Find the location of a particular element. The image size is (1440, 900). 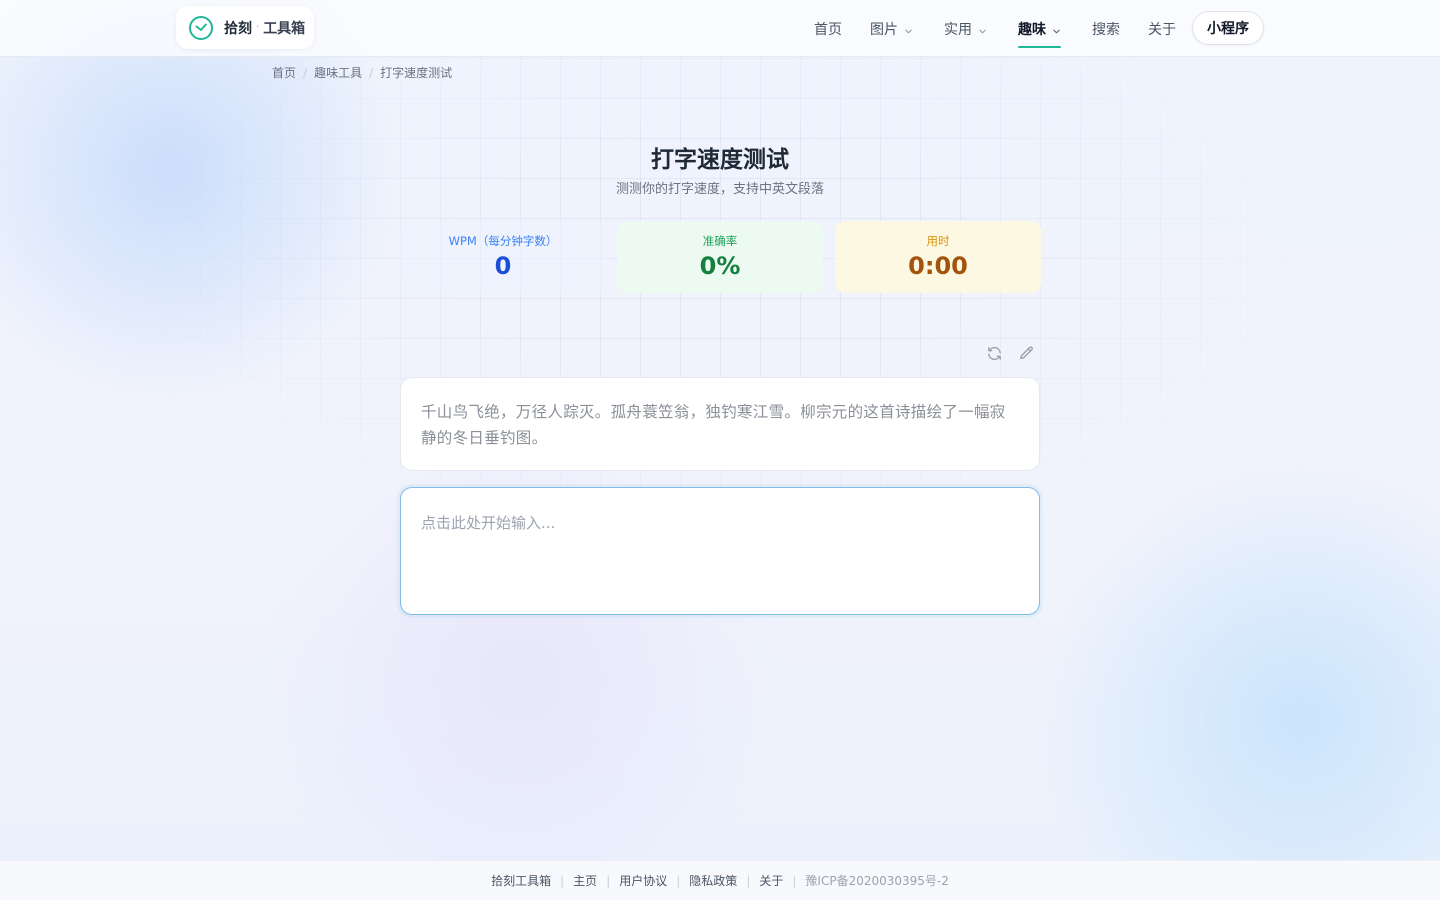

wpm-stat-card: WPM（每分钟字数） 0 is located at coordinates (503, 257).